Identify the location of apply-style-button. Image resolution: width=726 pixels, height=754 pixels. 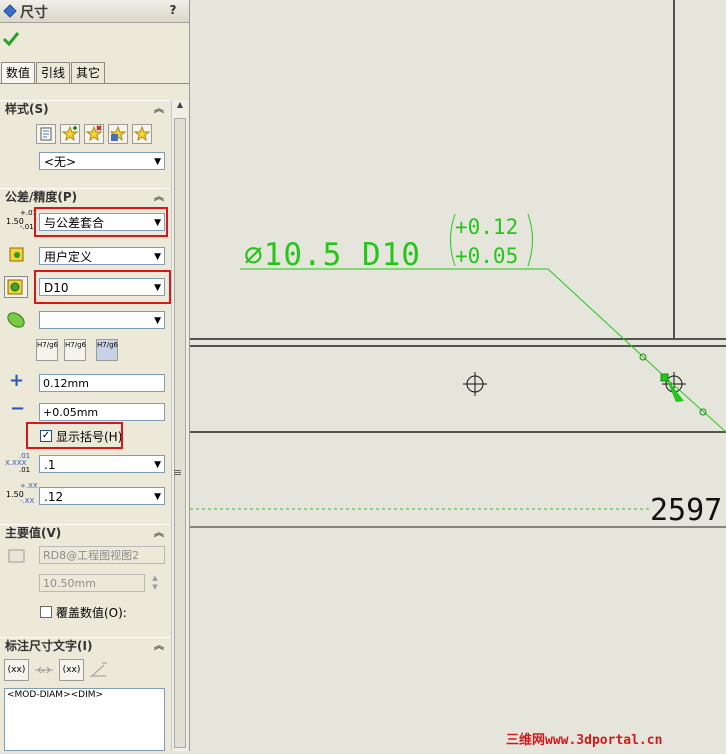
(46, 134).